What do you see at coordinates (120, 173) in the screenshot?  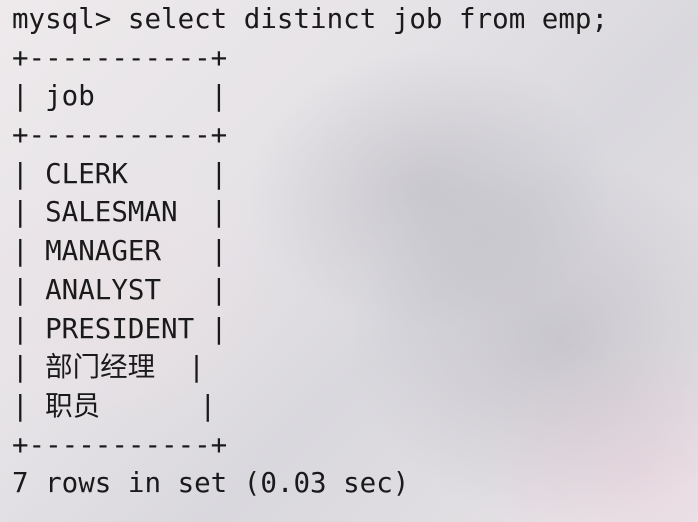 I see `table-row: | CLERK |` at bounding box center [120, 173].